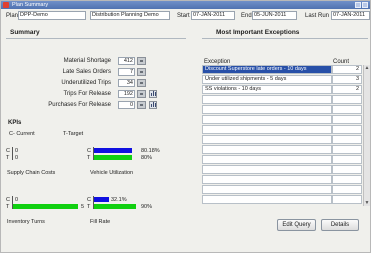  Describe the element at coordinates (183, 16) in the screenshot. I see `start-label: Start` at that location.